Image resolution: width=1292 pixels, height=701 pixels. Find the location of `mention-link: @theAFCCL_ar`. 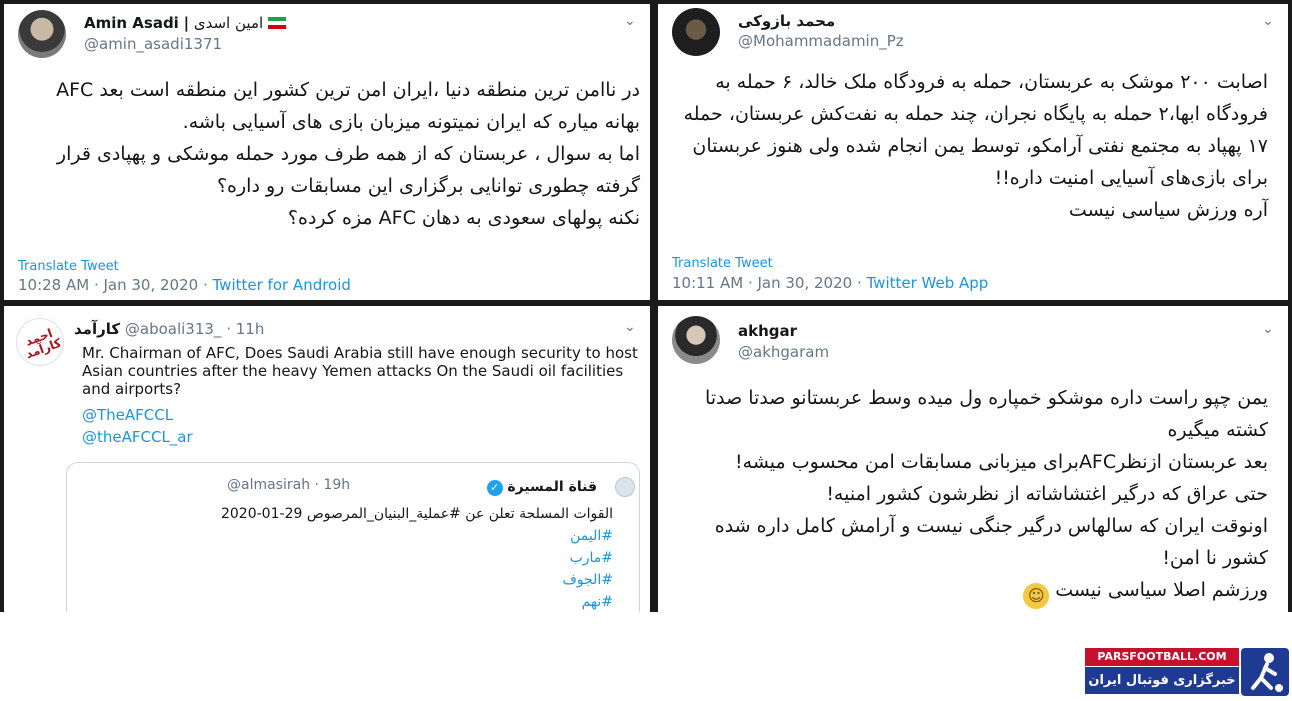

mention-link: @theAFCCL_ar is located at coordinates (137, 437).